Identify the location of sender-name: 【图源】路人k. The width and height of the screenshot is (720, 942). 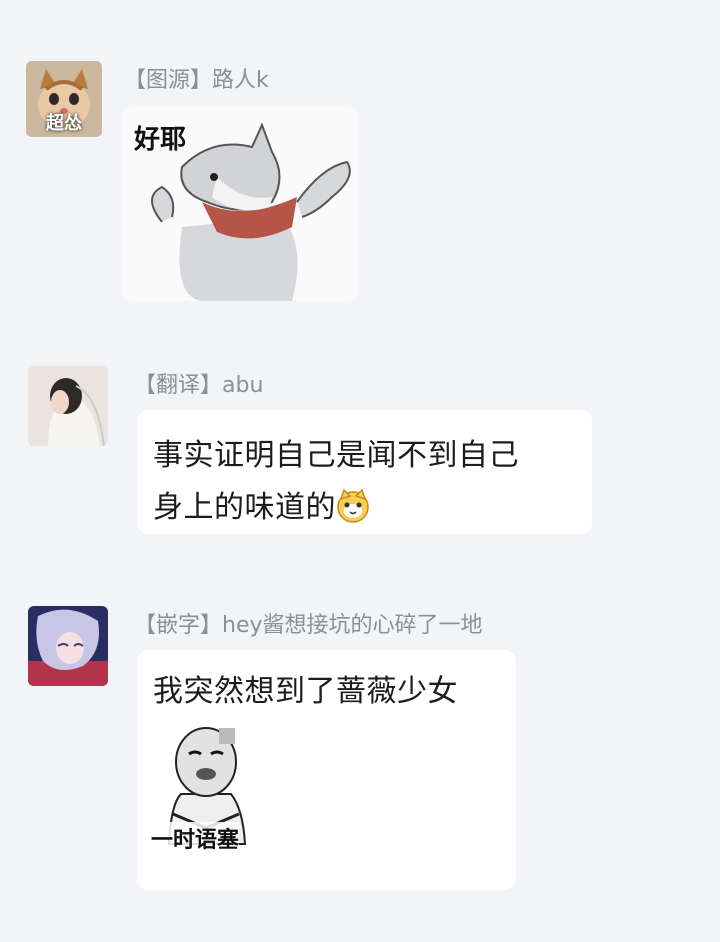
(196, 78).